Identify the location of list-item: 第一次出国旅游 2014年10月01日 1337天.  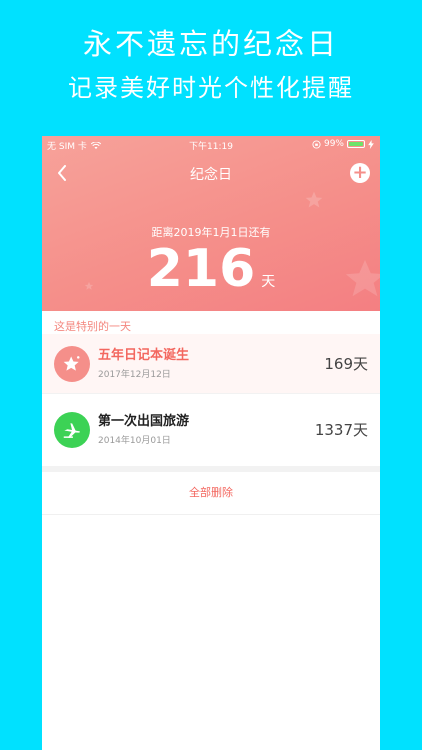
(211, 430).